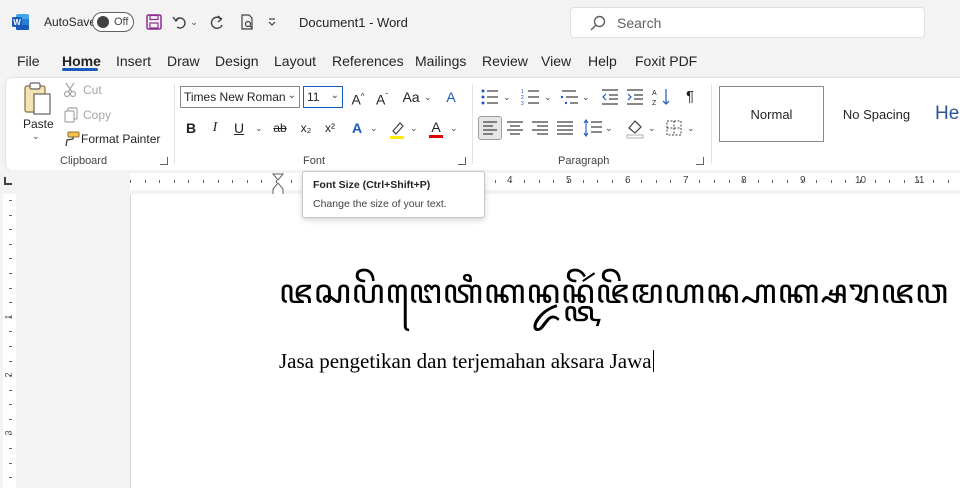 This screenshot has width=960, height=488. Describe the element at coordinates (97, 115) in the screenshot. I see `copy-button: Copy` at that location.